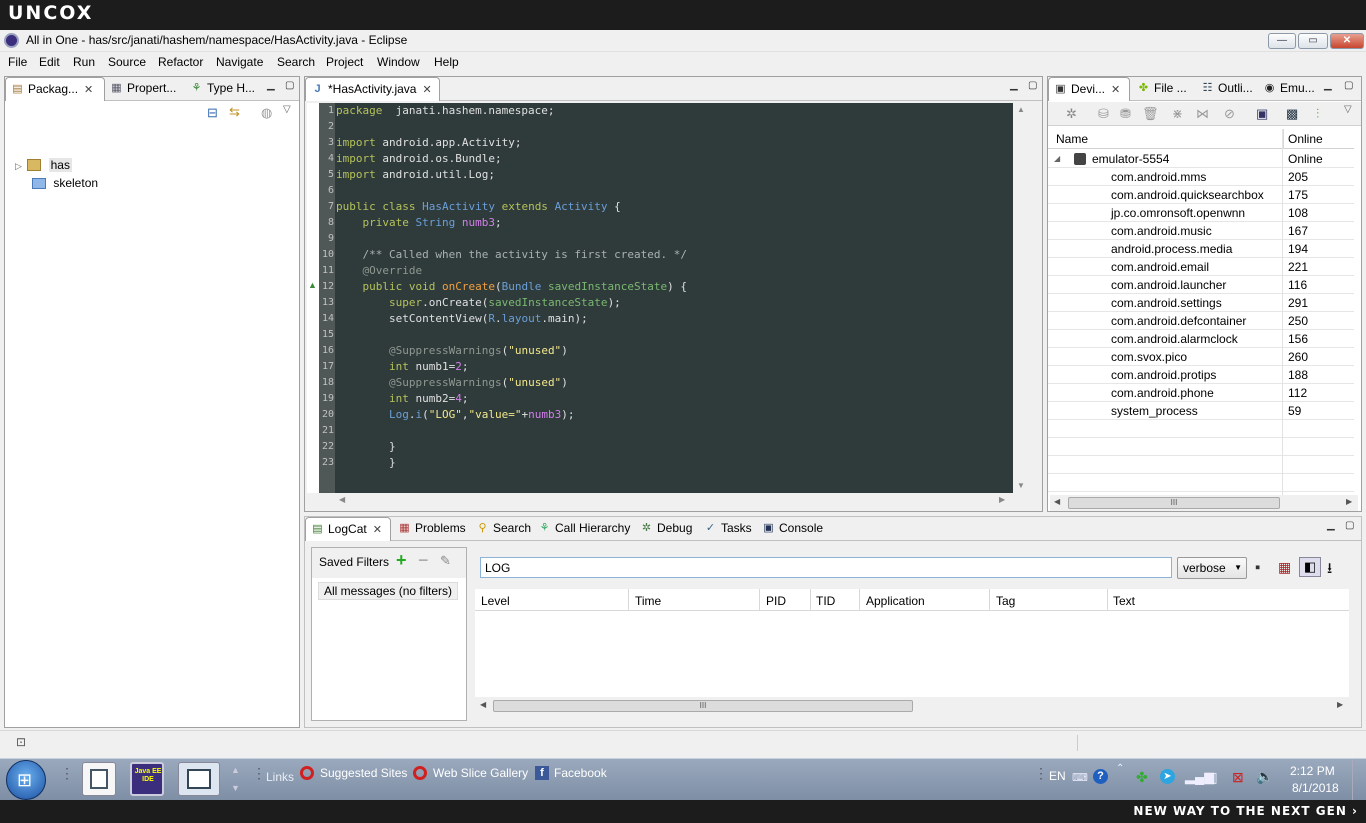 The width and height of the screenshot is (1366, 823). What do you see at coordinates (1359, 780) in the screenshot?
I see `show-desktop-button` at bounding box center [1359, 780].